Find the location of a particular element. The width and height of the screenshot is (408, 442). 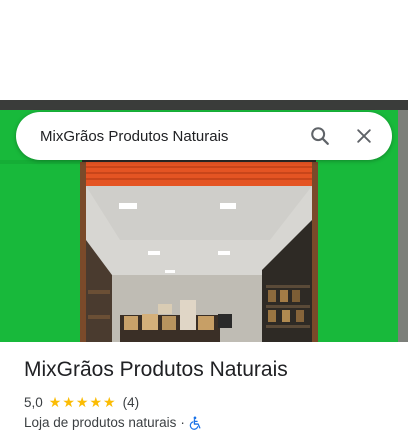

search-bar: MixGrãos Produtos Naturais is located at coordinates (204, 136).